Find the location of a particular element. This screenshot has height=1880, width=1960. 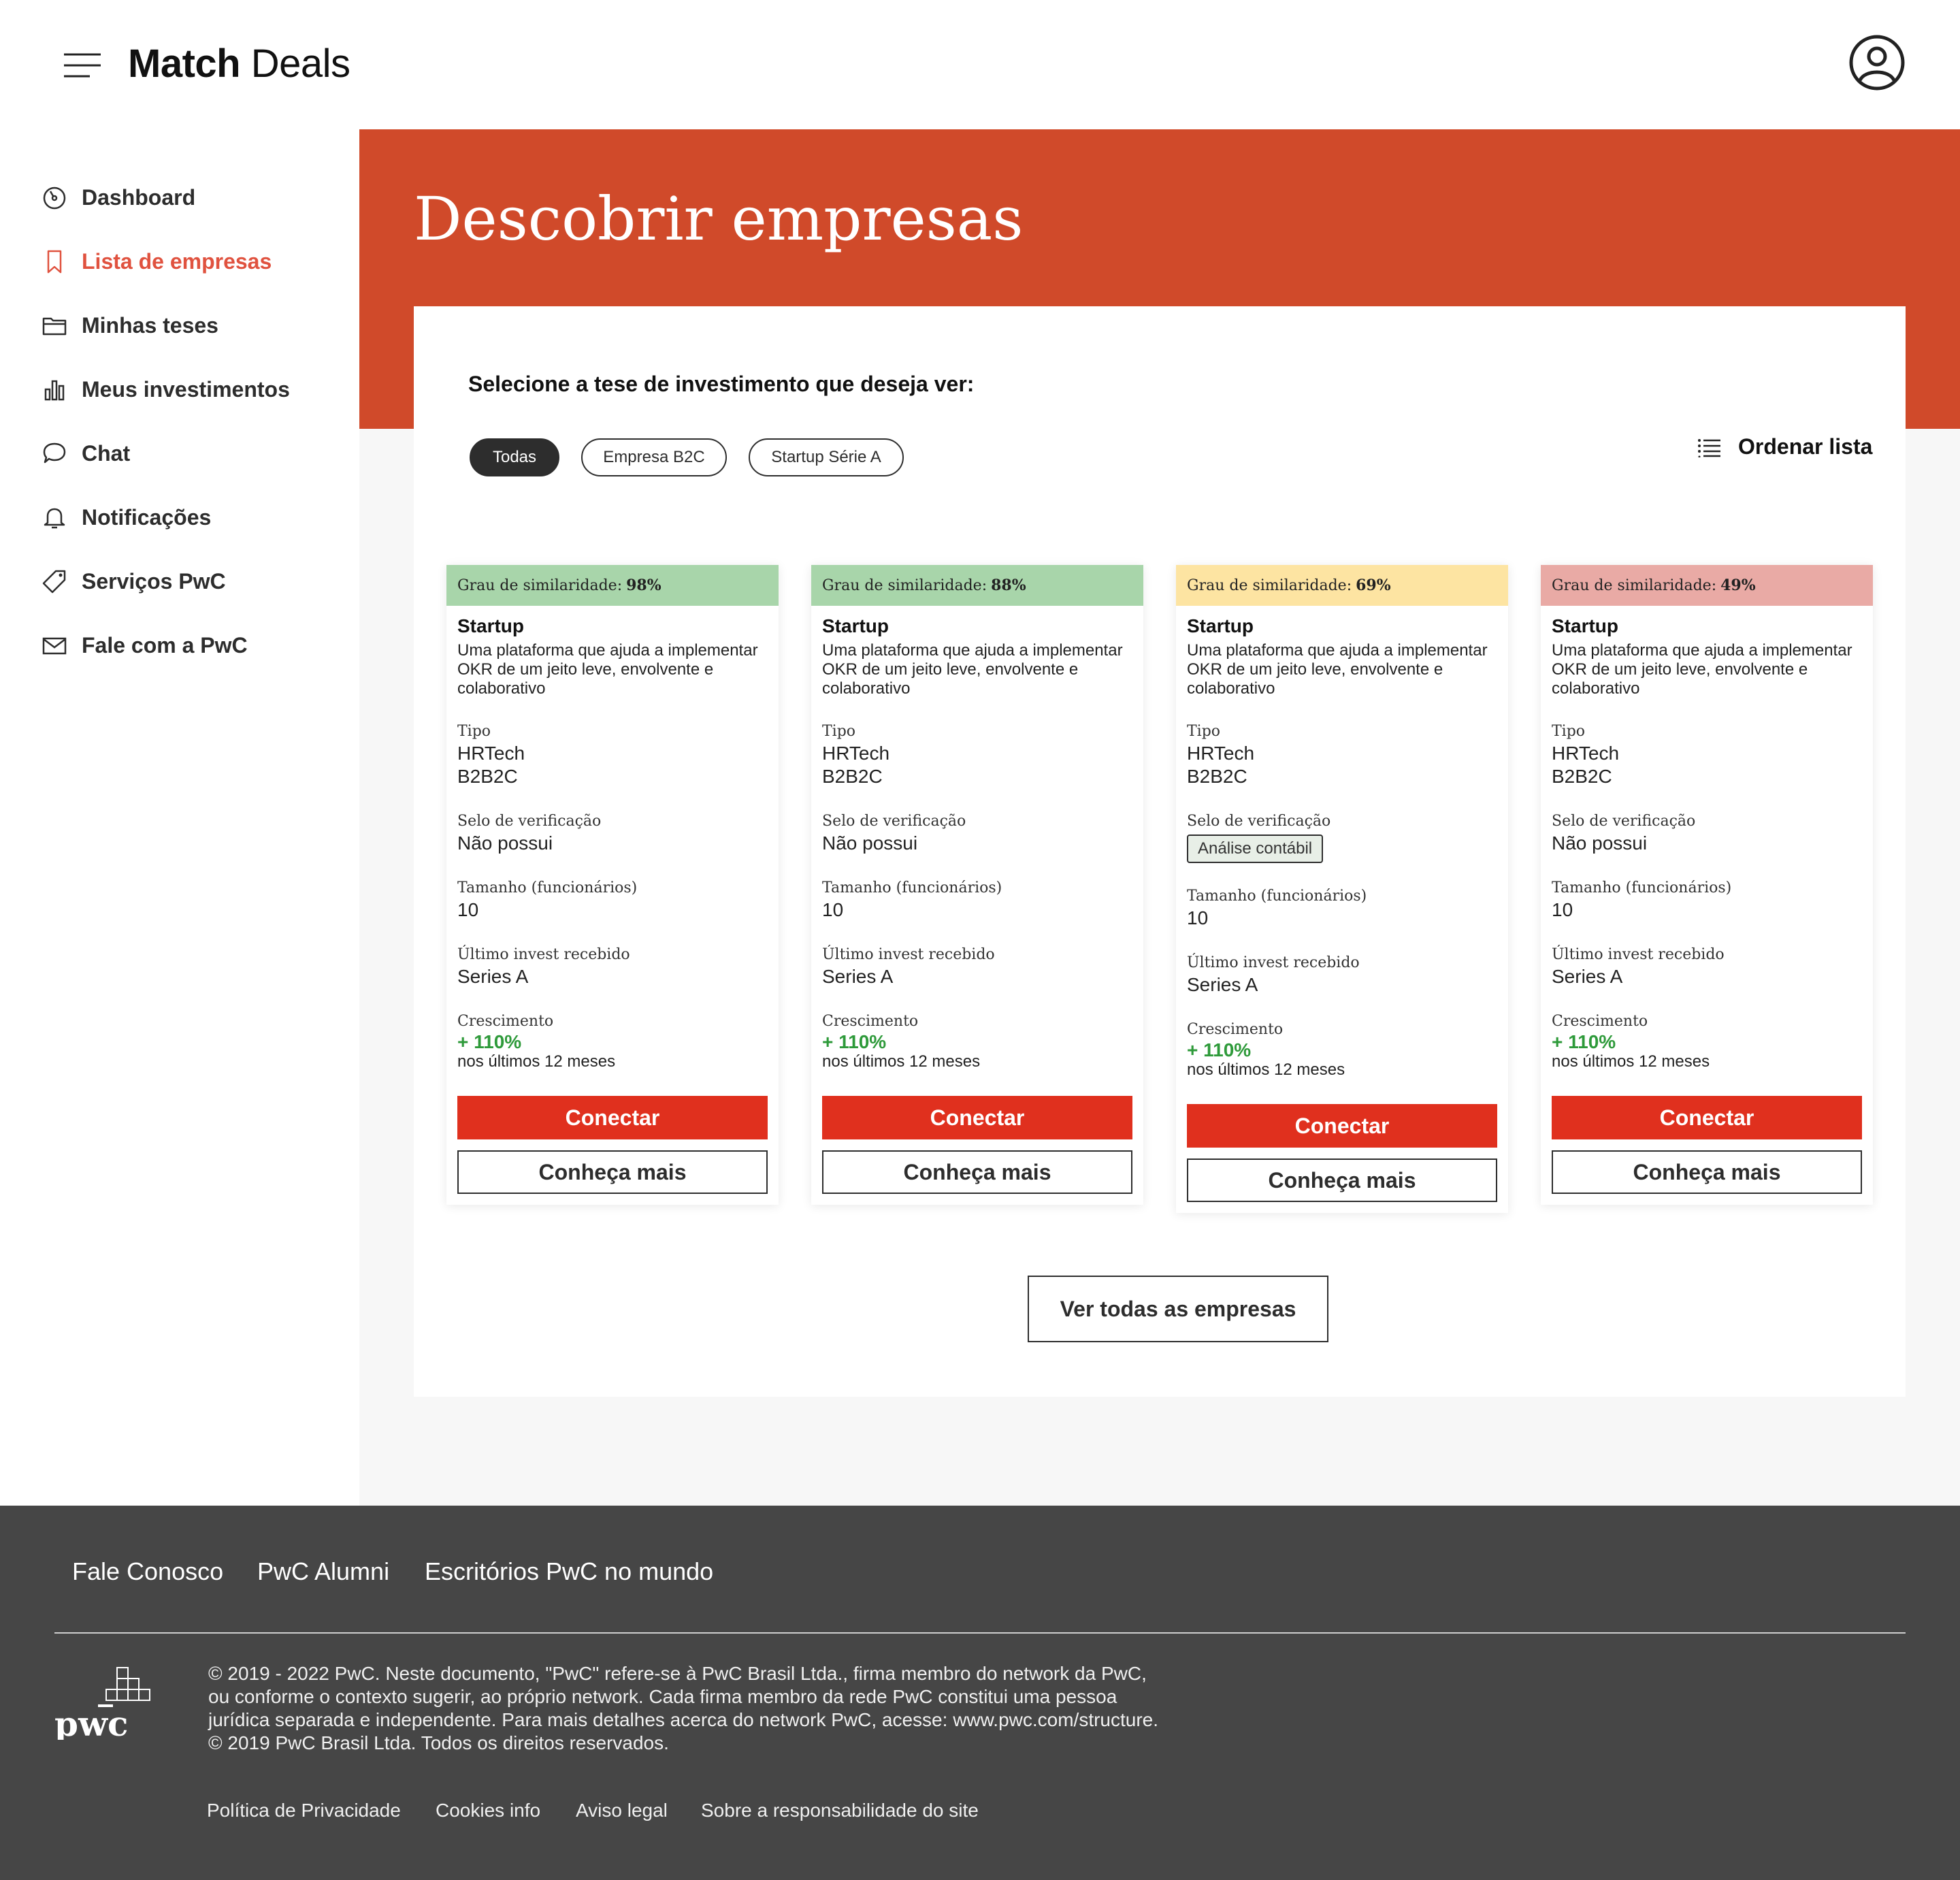

sidebar-item-minhas-teses: Minhas teses is located at coordinates (130, 325).